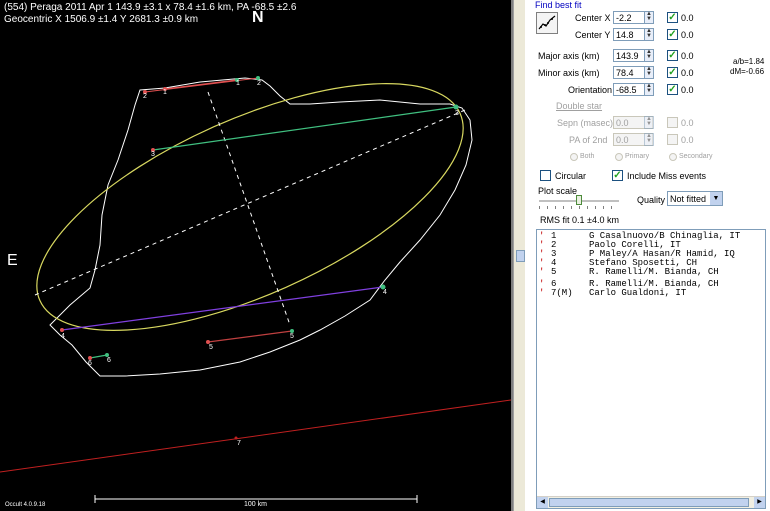 This screenshot has height=511, width=770. I want to click on include-miss-label: Include Miss events, so click(667, 176).